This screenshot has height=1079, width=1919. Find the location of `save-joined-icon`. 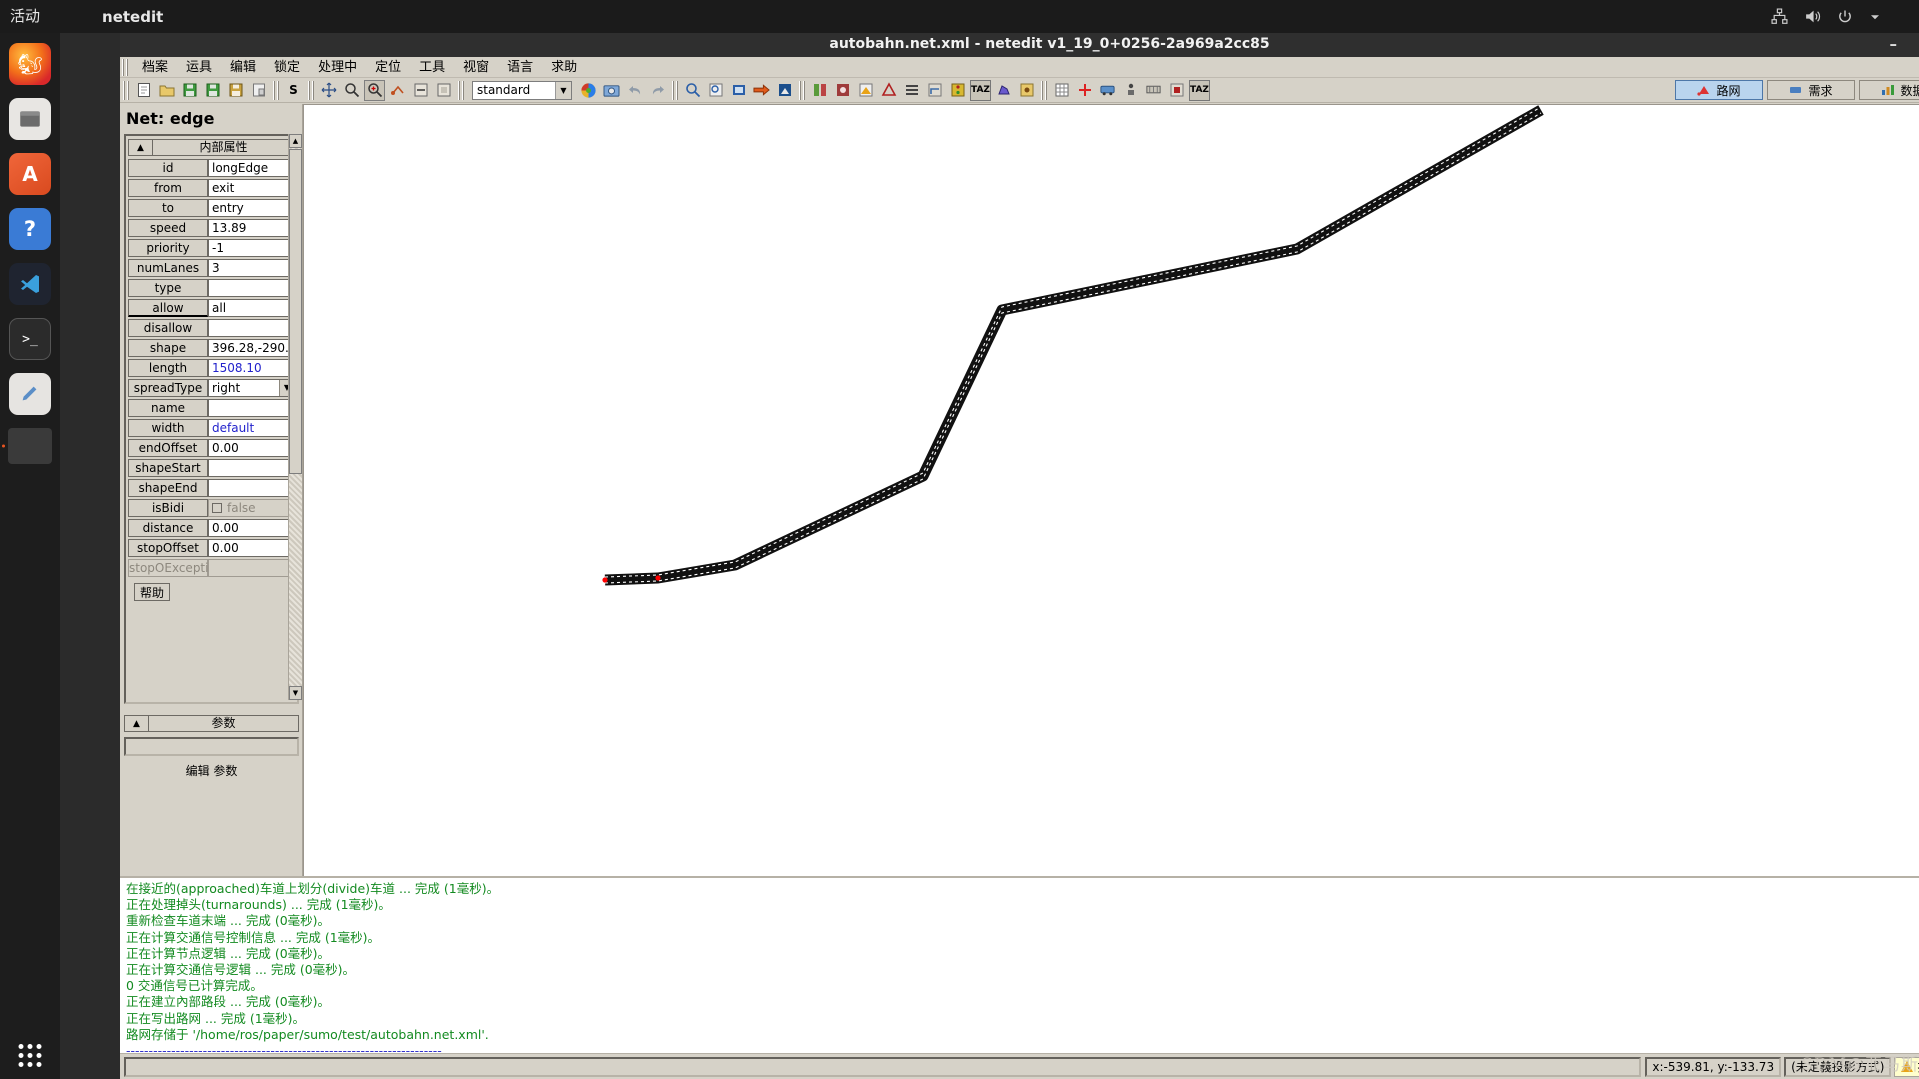

save-joined-icon is located at coordinates (235, 90).